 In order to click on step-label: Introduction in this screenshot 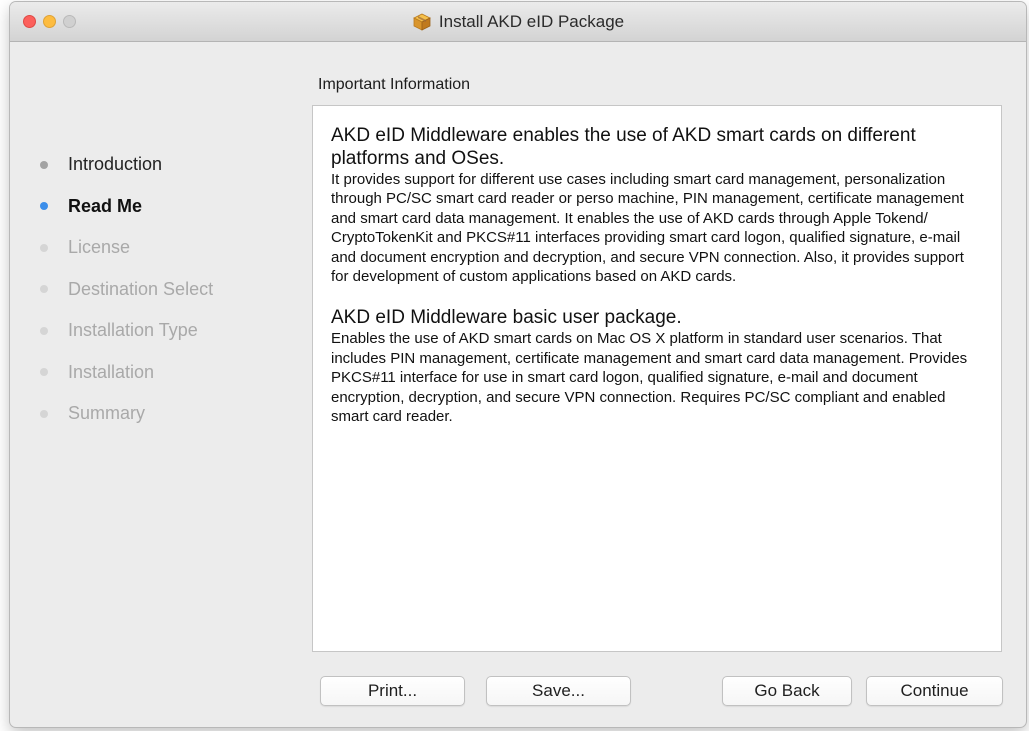, I will do `click(115, 164)`.